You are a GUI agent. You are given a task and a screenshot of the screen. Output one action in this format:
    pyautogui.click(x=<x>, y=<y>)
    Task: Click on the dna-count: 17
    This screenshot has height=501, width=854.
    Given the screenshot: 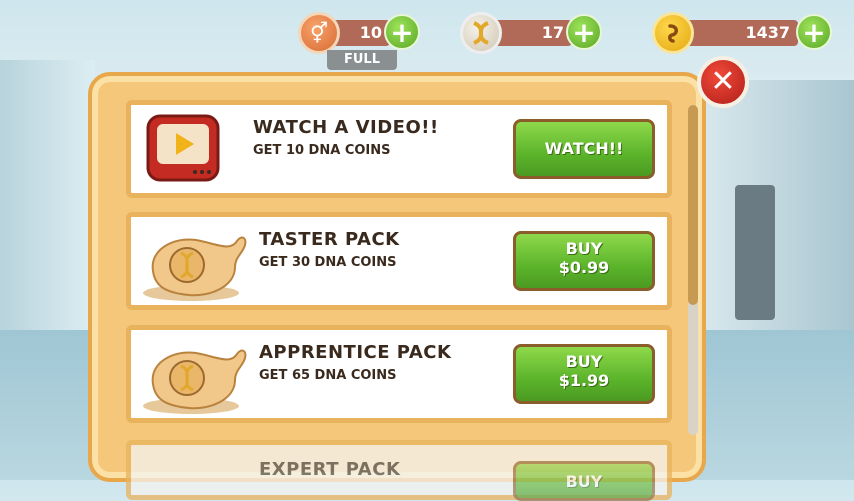 What is the action you would take?
    pyautogui.click(x=531, y=33)
    